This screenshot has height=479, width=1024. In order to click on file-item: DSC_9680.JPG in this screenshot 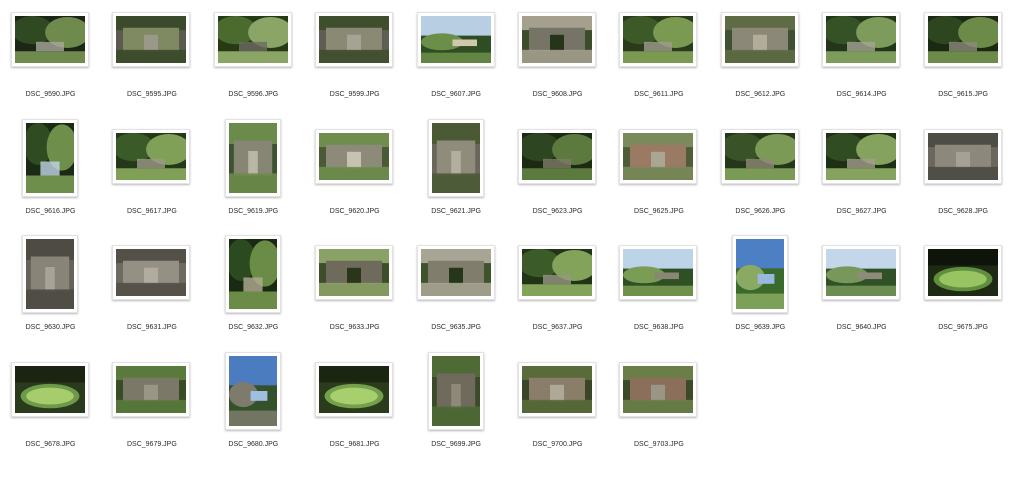, I will do `click(253, 409)`.